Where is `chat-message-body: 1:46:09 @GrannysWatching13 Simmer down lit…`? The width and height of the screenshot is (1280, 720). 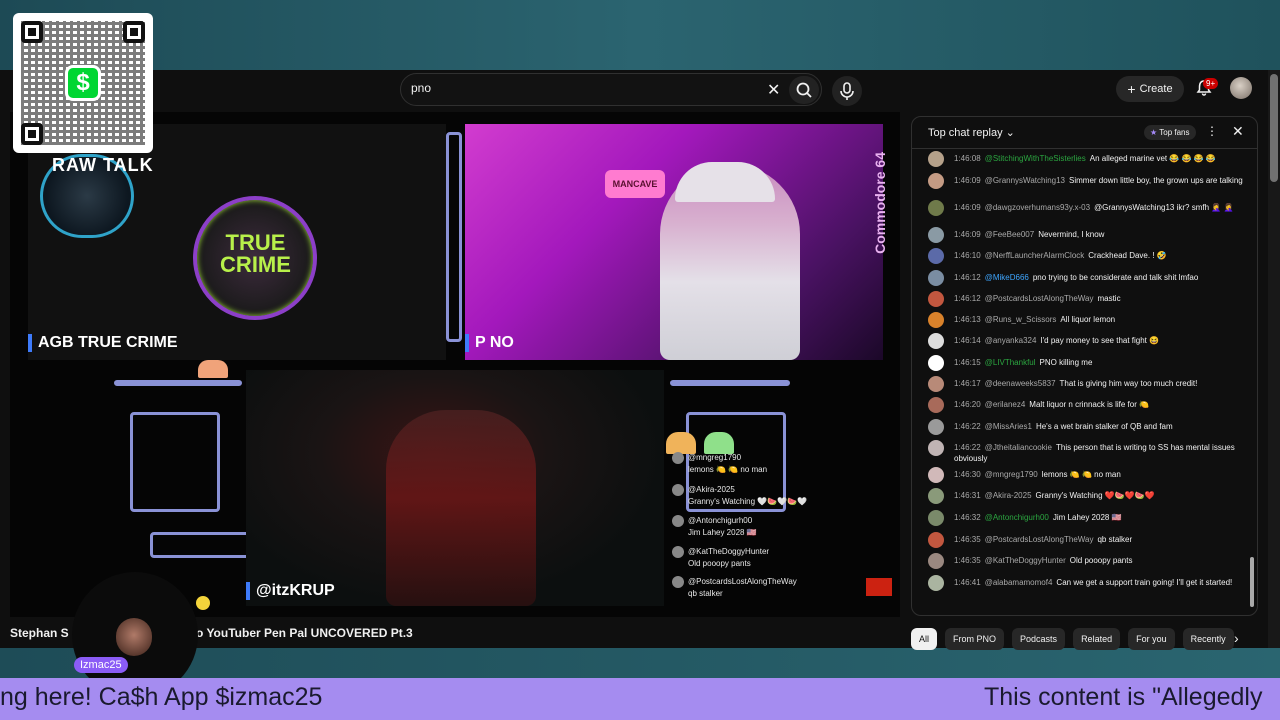 chat-message-body: 1:46:09 @GrannysWatching13 Simmer down lit… is located at coordinates (1099, 180).